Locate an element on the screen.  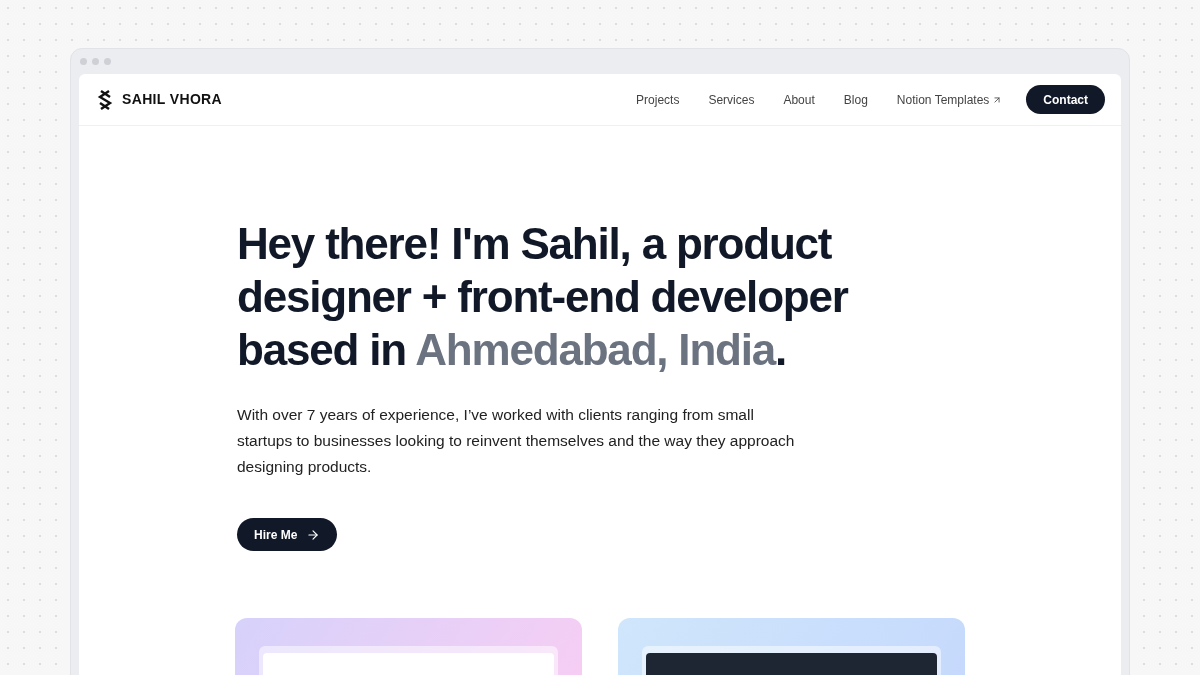
nav-link: Notion Templates is located at coordinates (949, 99).